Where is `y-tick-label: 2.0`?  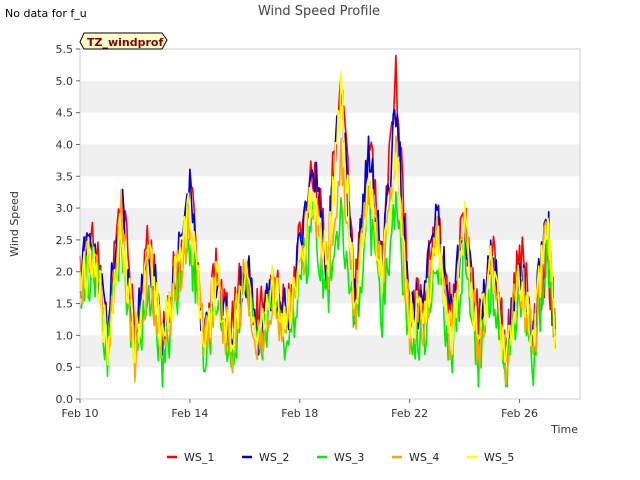
y-tick-label: 2.0 is located at coordinates (65, 272).